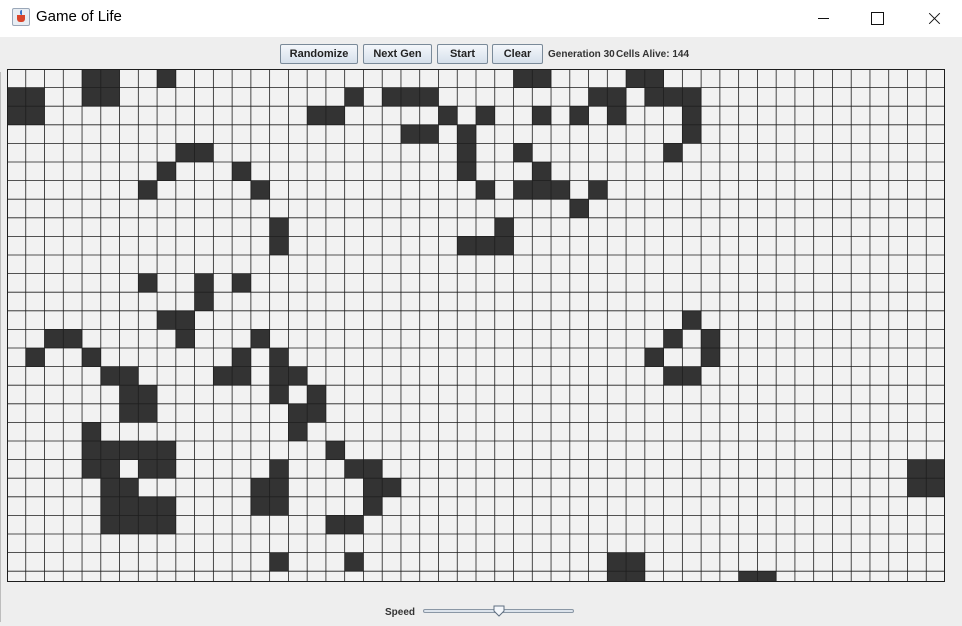 The height and width of the screenshot is (626, 962). Describe the element at coordinates (462, 54) in the screenshot. I see `start-button: Start` at that location.